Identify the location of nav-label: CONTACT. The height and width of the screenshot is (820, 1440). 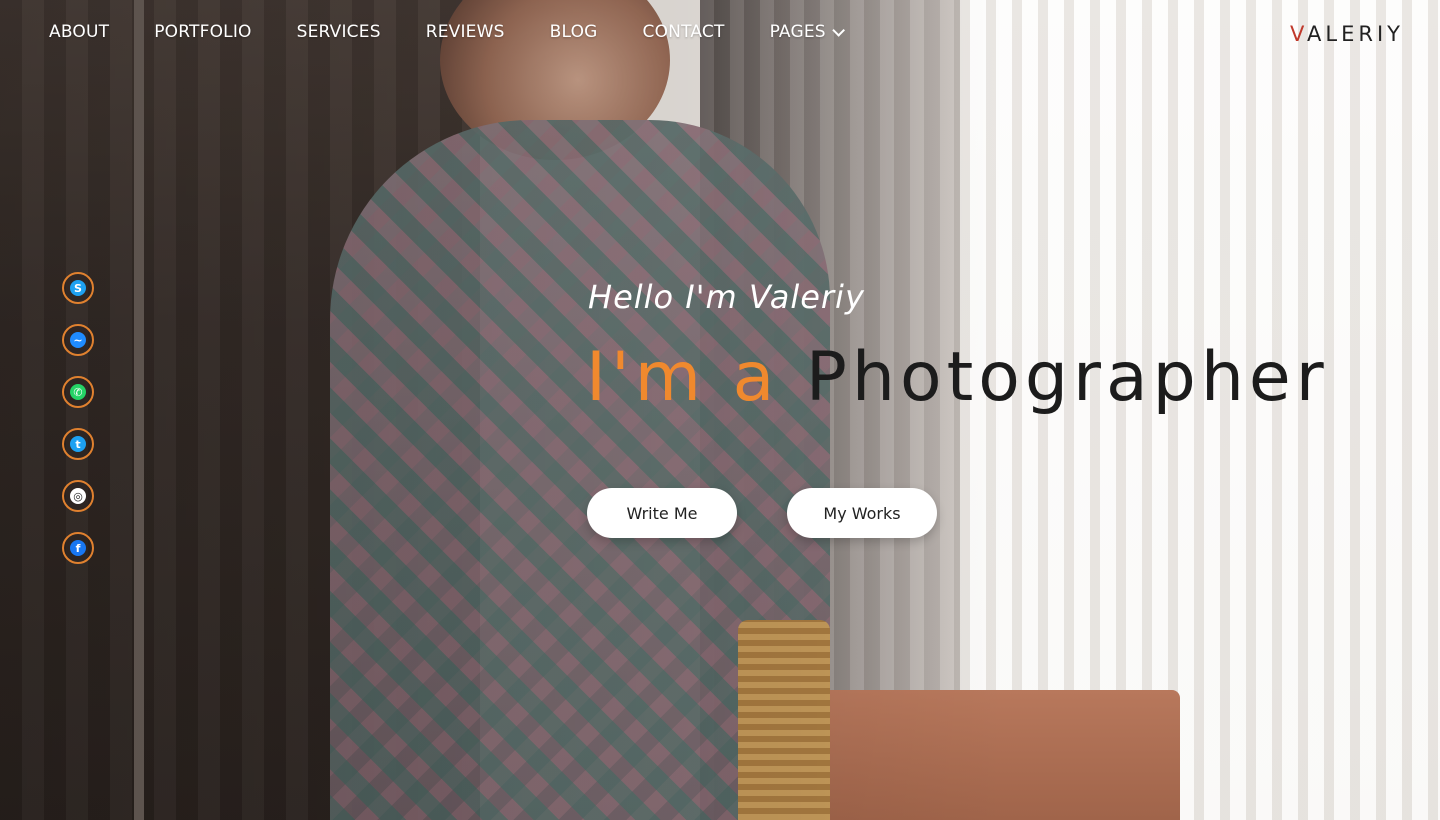
(683, 32).